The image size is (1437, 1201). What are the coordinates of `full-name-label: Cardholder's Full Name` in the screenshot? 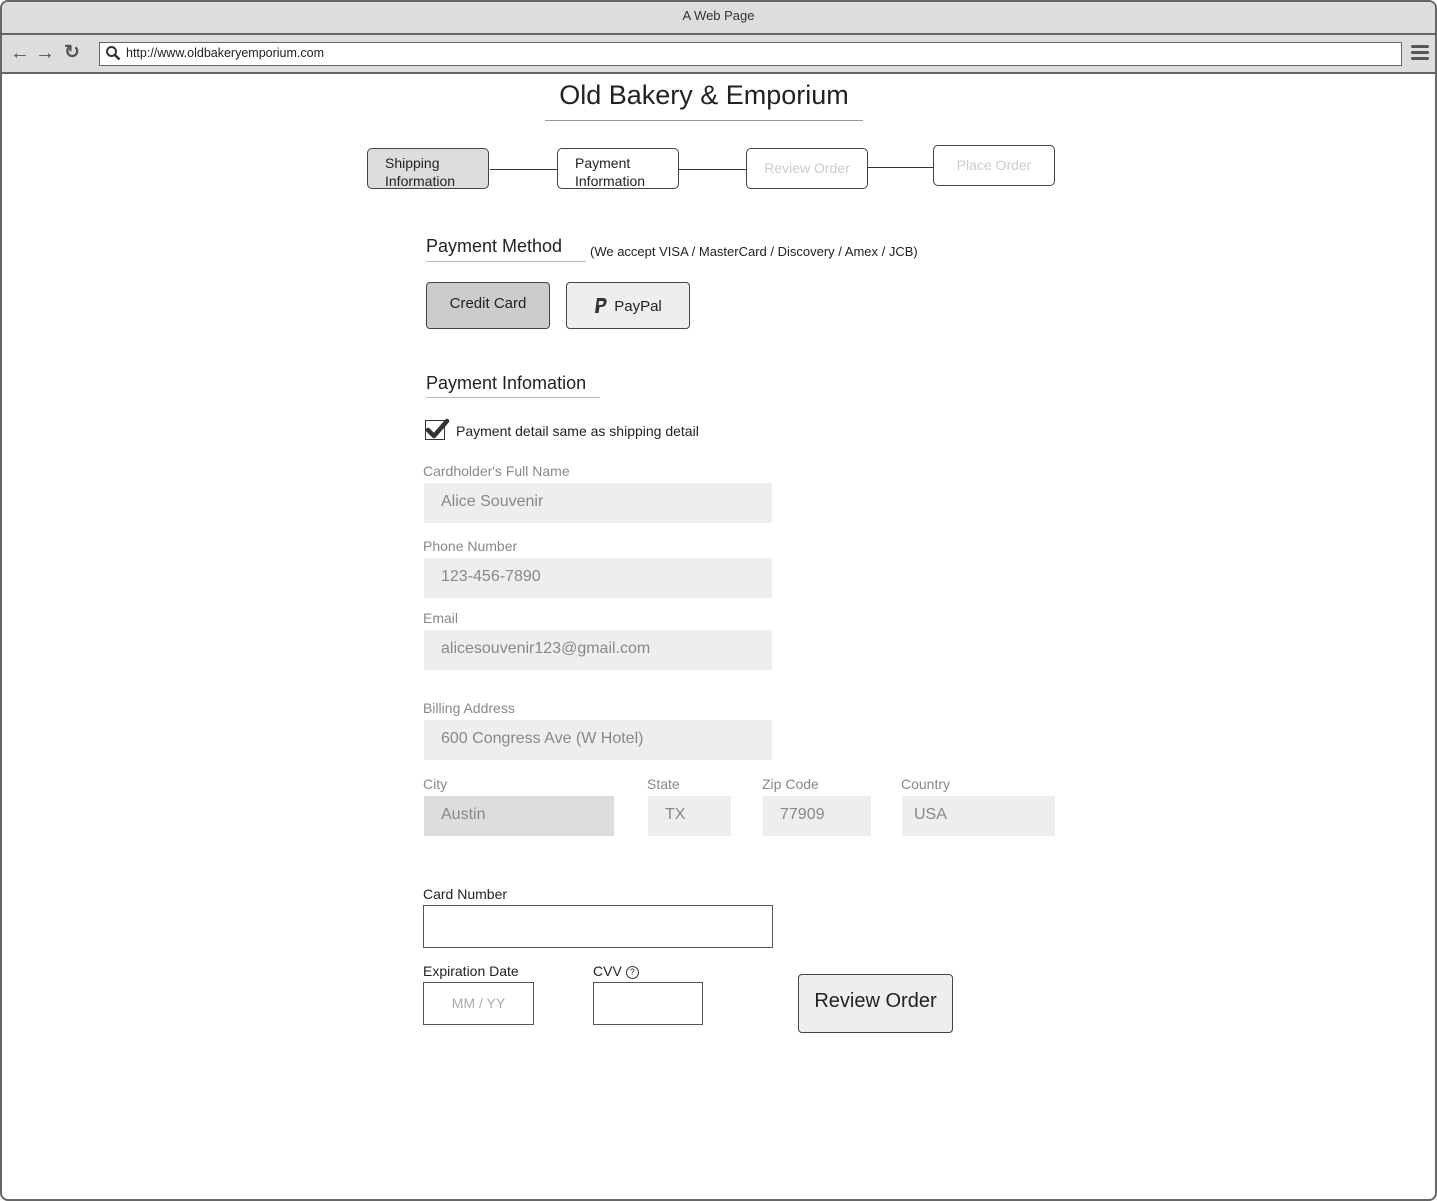 It's located at (496, 471).